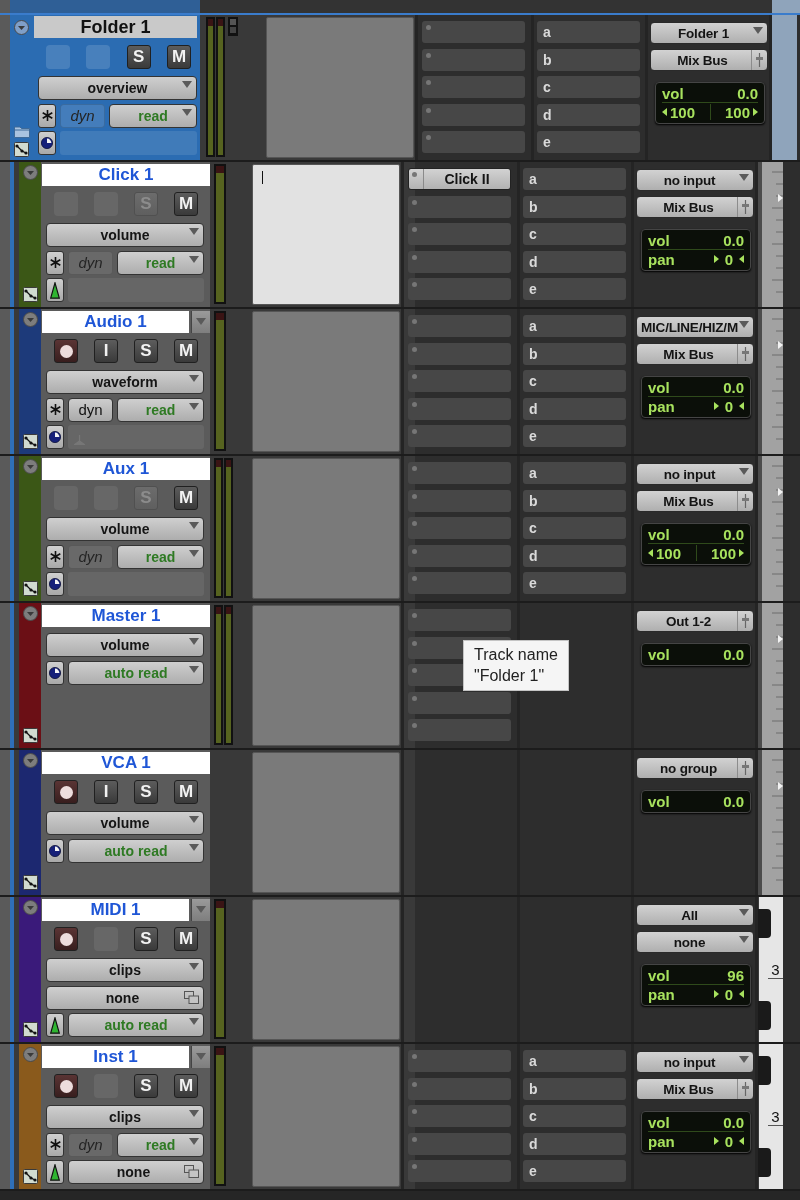  Describe the element at coordinates (696, 654) in the screenshot. I see `level-display: vol 0.0` at that location.